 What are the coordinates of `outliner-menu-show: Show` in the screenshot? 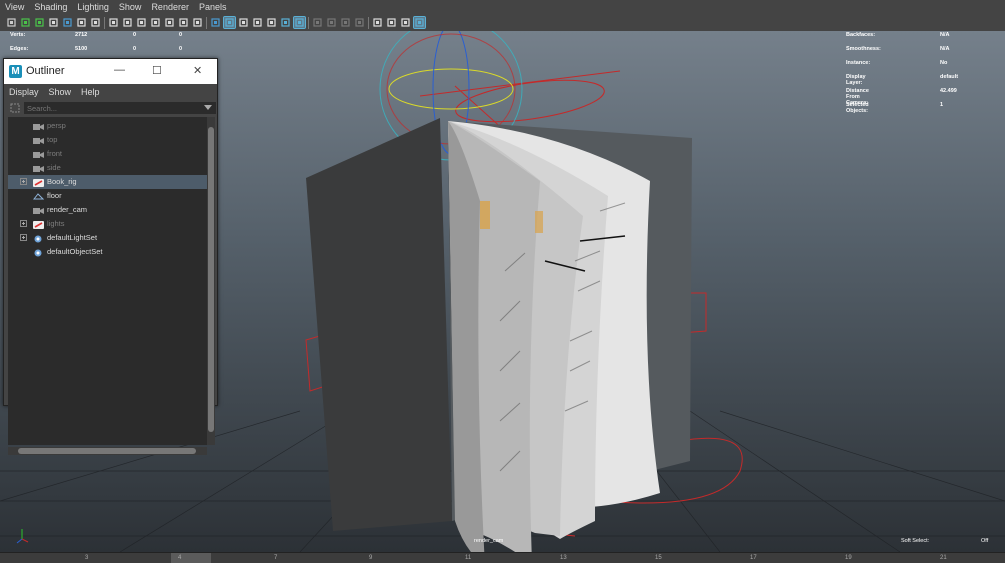 It's located at (60, 92).